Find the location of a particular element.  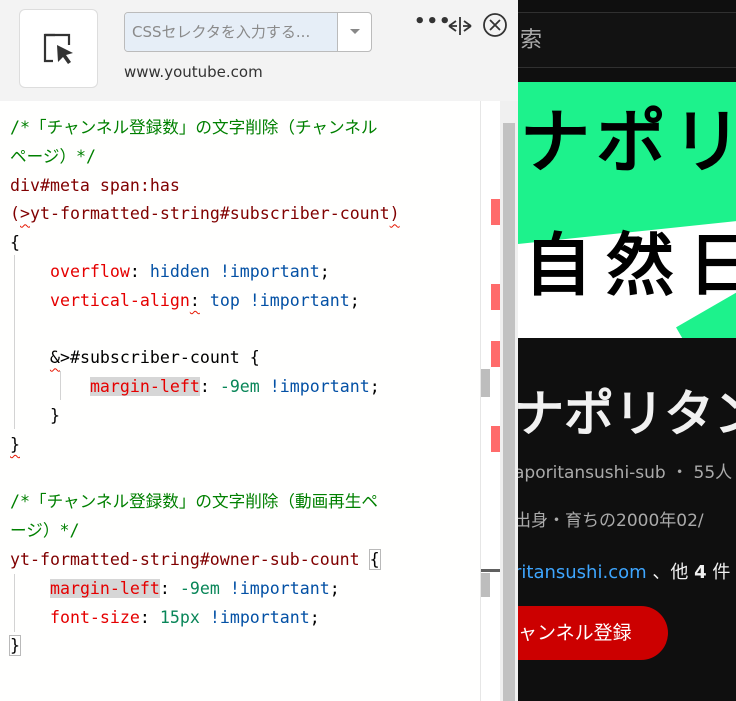

panel-scrollbar-thumb is located at coordinates (509, 412).